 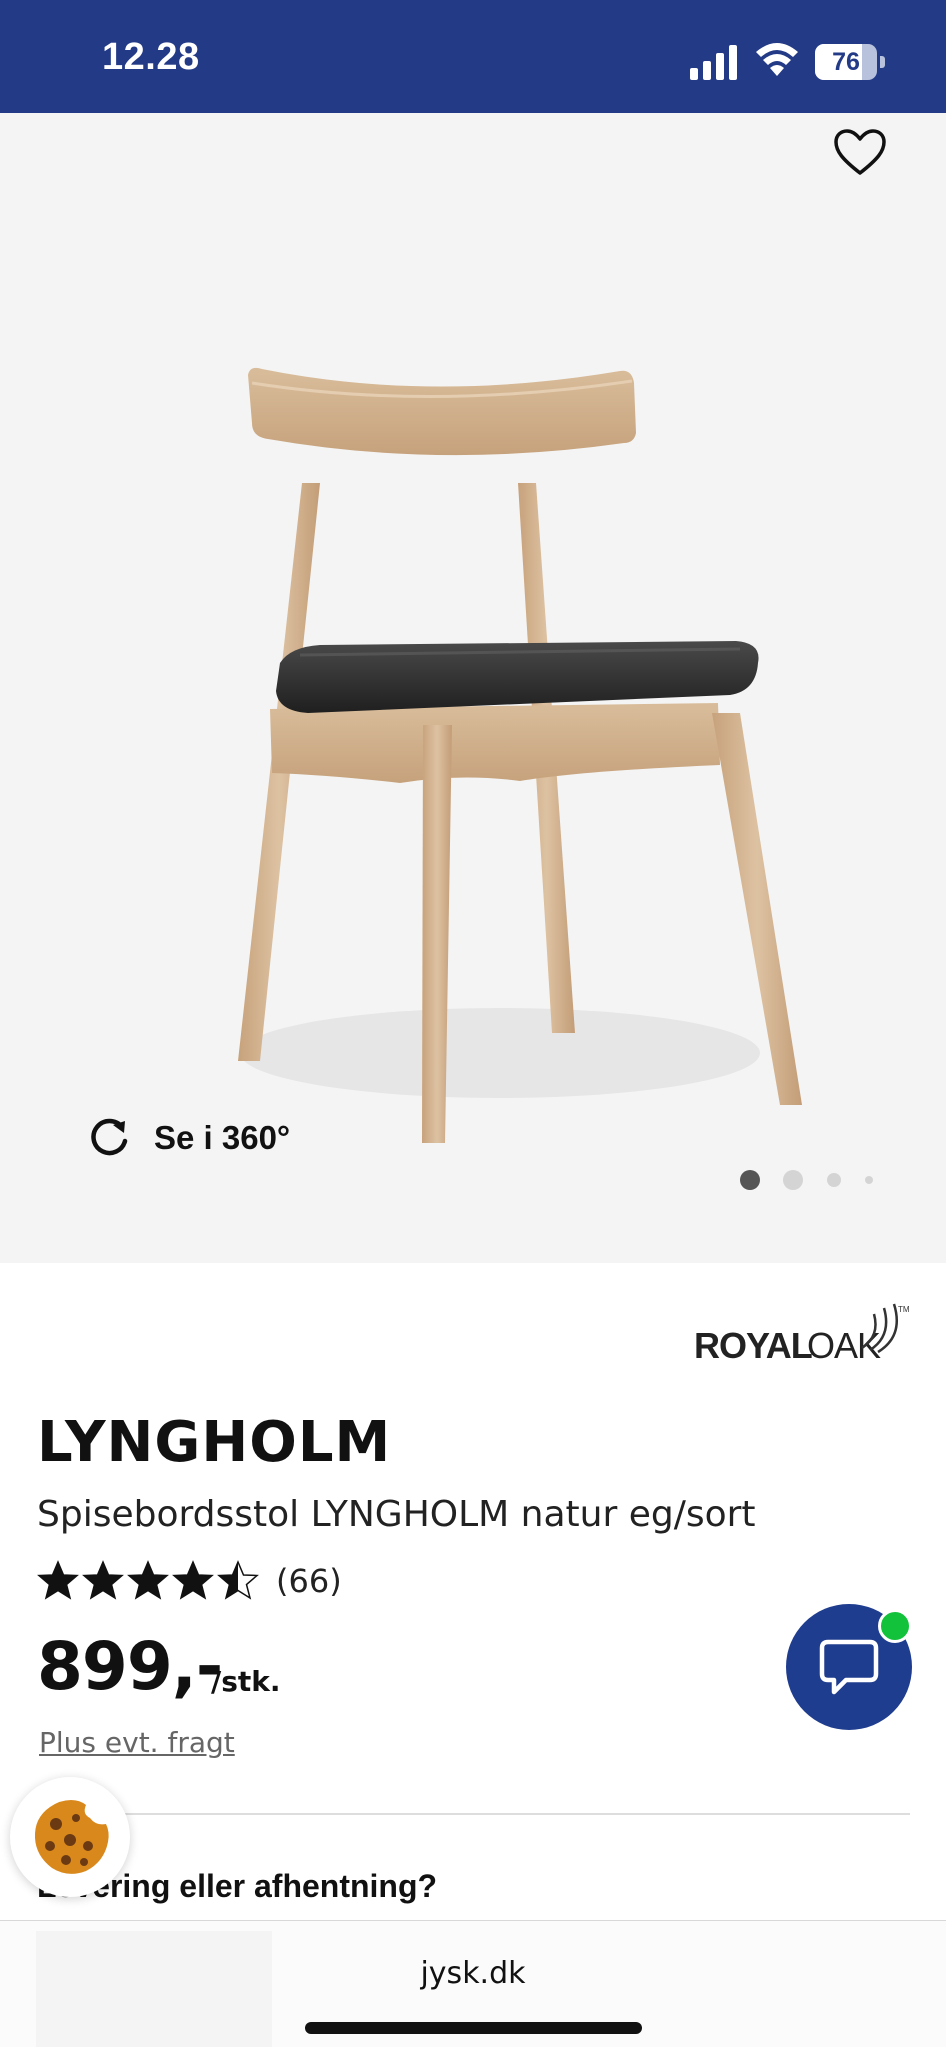 What do you see at coordinates (473, 2028) in the screenshot?
I see `home-indicator` at bounding box center [473, 2028].